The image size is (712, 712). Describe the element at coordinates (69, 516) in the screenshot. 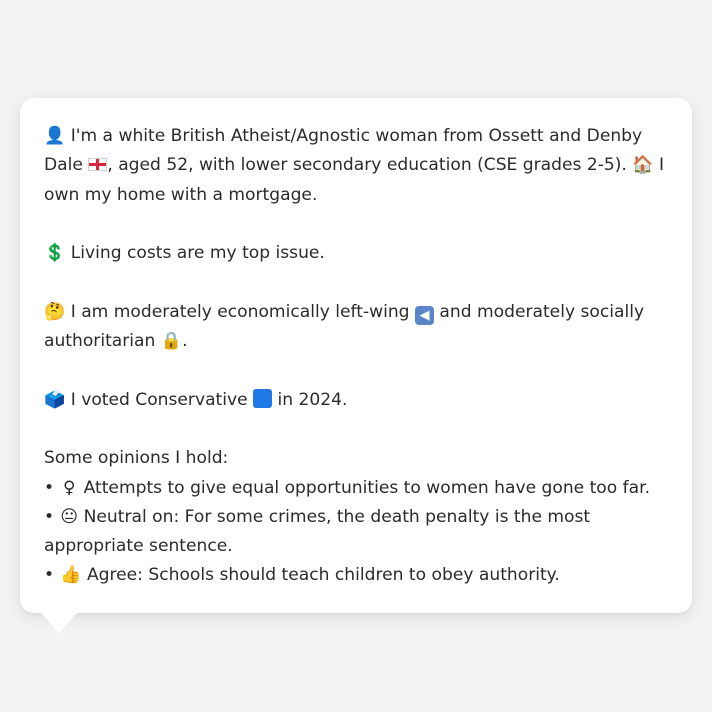

I see `neutral-face-icon: 😐` at that location.